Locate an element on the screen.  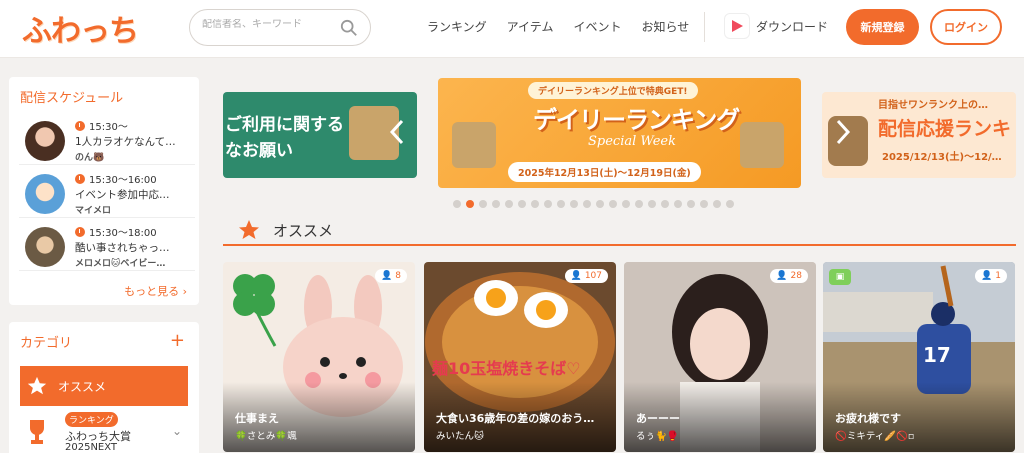
ranking-badge: ランキング is located at coordinates (91, 419).